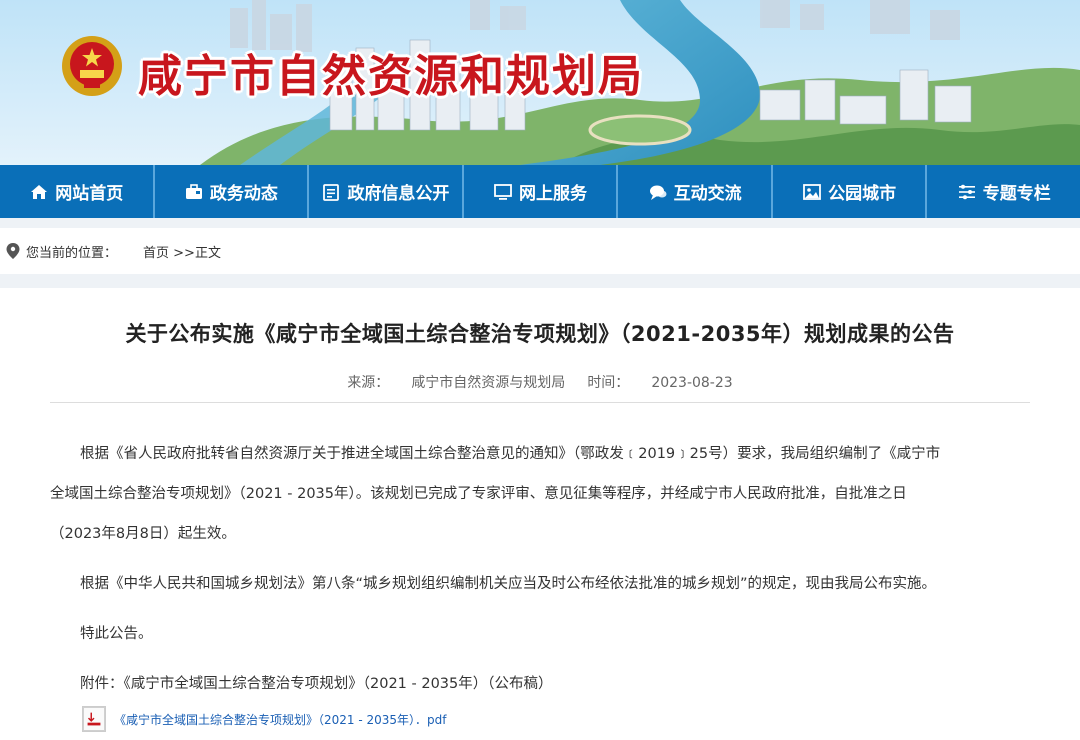 This screenshot has height=740, width=1080. Describe the element at coordinates (193, 191) in the screenshot. I see `briefcase-icon` at that location.